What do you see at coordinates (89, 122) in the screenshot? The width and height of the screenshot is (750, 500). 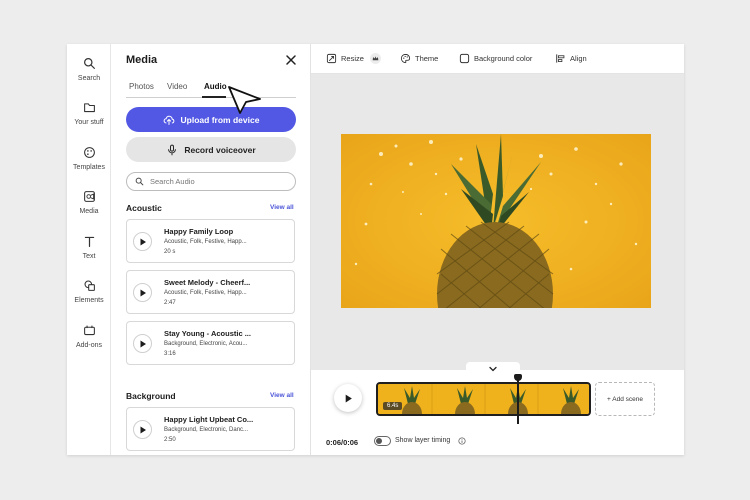 I see `rail-label: Your stuff` at bounding box center [89, 122].